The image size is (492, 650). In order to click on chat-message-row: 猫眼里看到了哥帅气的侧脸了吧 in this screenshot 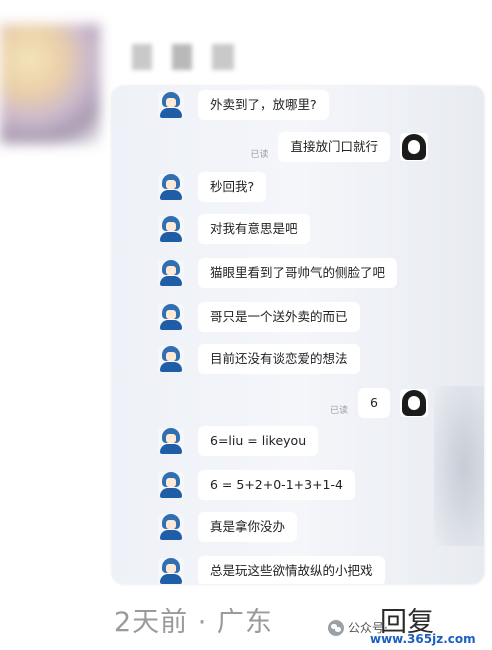, I will do `click(278, 273)`.